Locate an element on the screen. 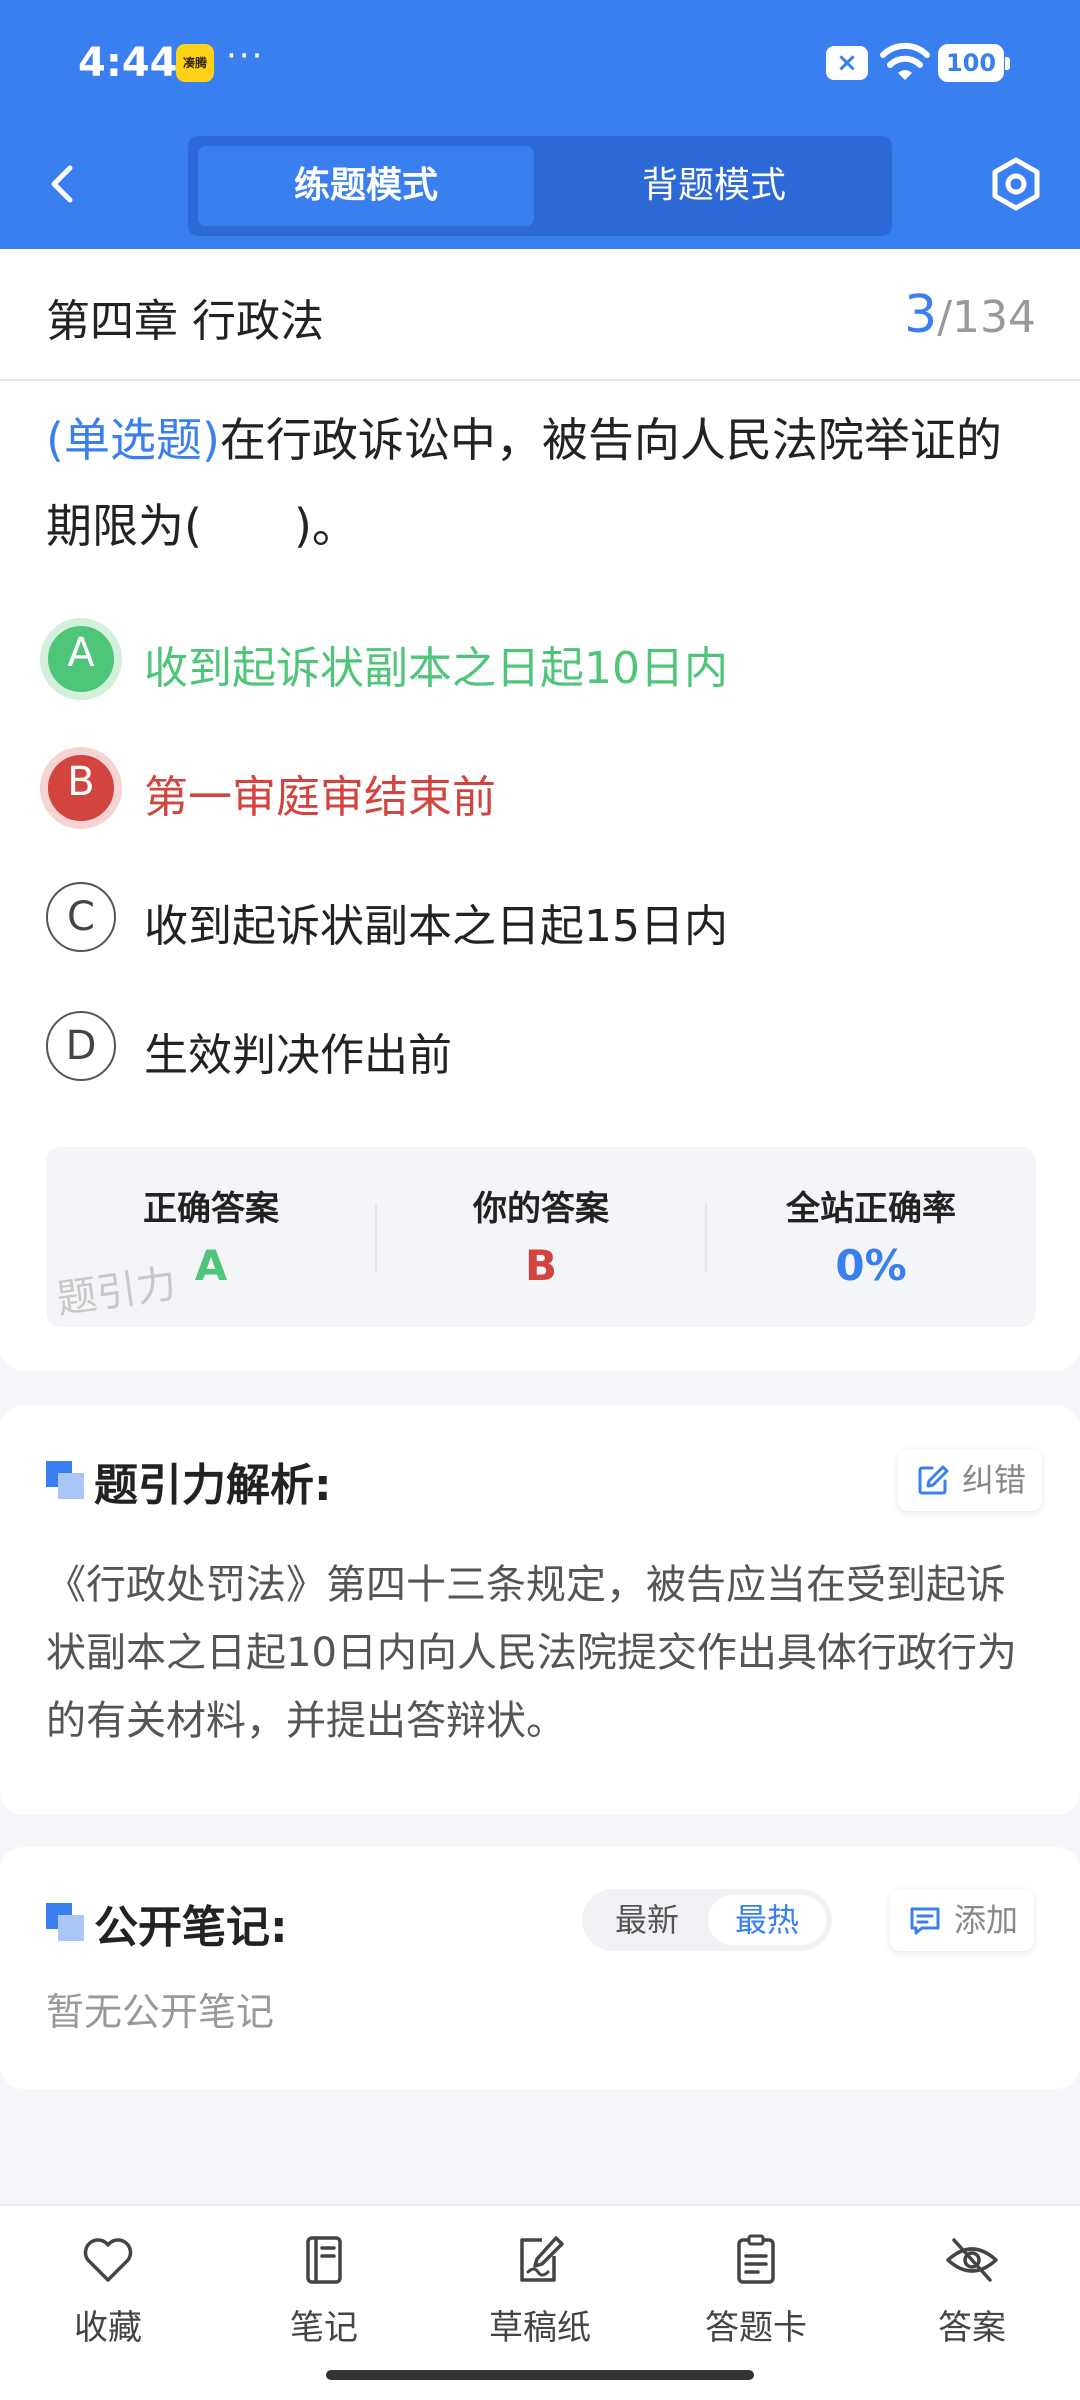  answer-card-label: 答题卡 is located at coordinates (756, 2328).